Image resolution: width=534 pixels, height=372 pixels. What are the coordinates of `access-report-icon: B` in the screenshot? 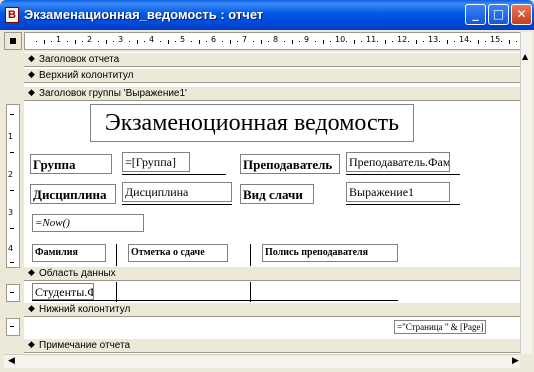 It's located at (12, 15).